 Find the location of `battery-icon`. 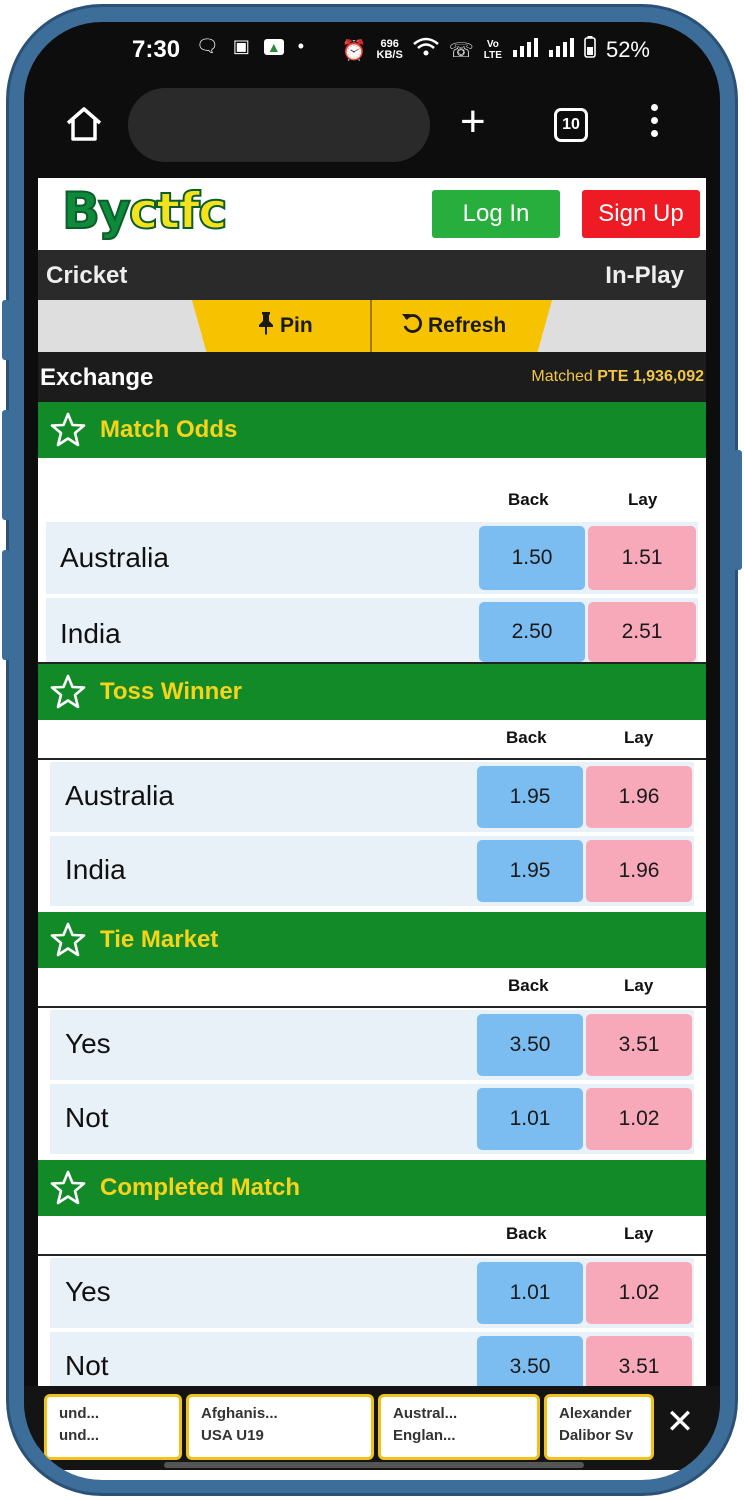

battery-icon is located at coordinates (590, 50).